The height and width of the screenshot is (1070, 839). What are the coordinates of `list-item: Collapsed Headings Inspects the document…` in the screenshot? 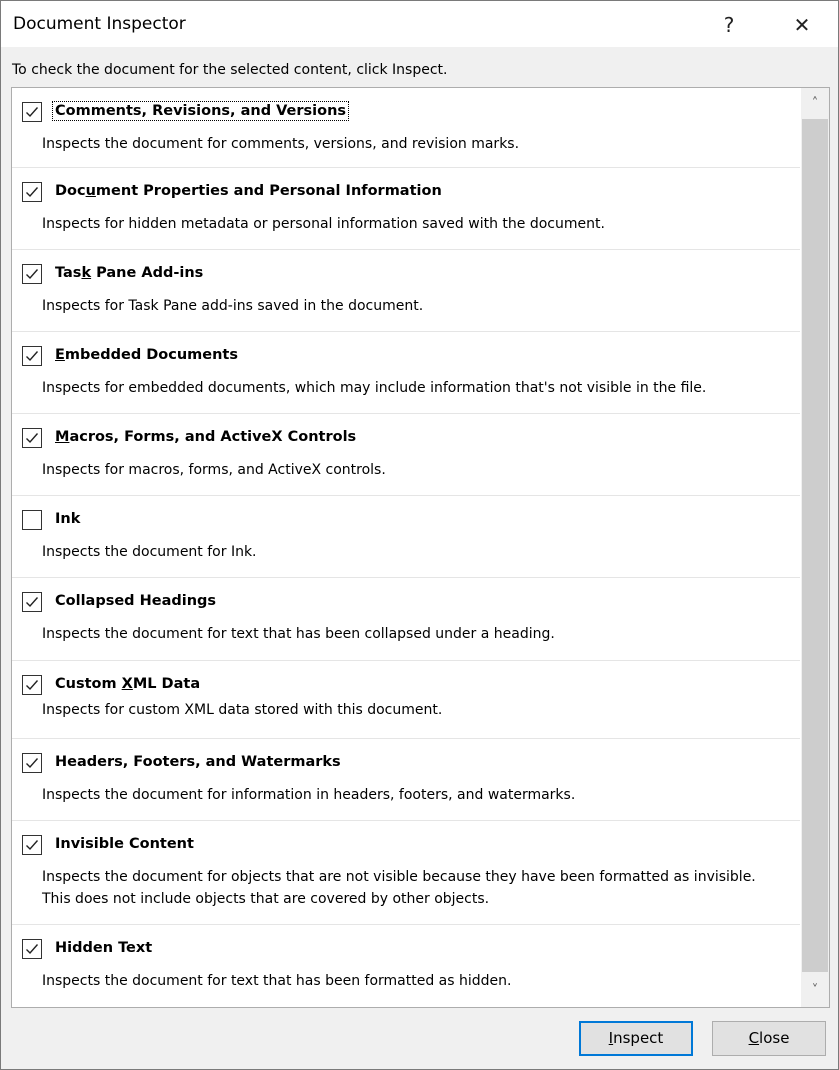 It's located at (406, 619).